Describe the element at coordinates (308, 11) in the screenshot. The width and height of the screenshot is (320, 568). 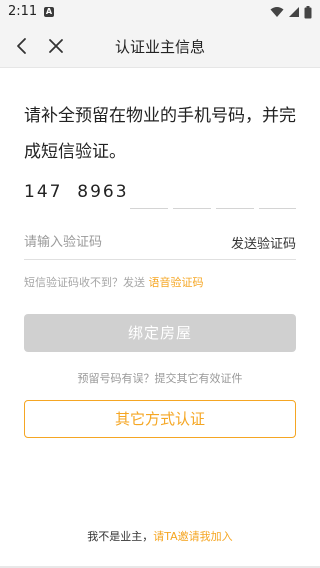
I see `battery-icon` at that location.